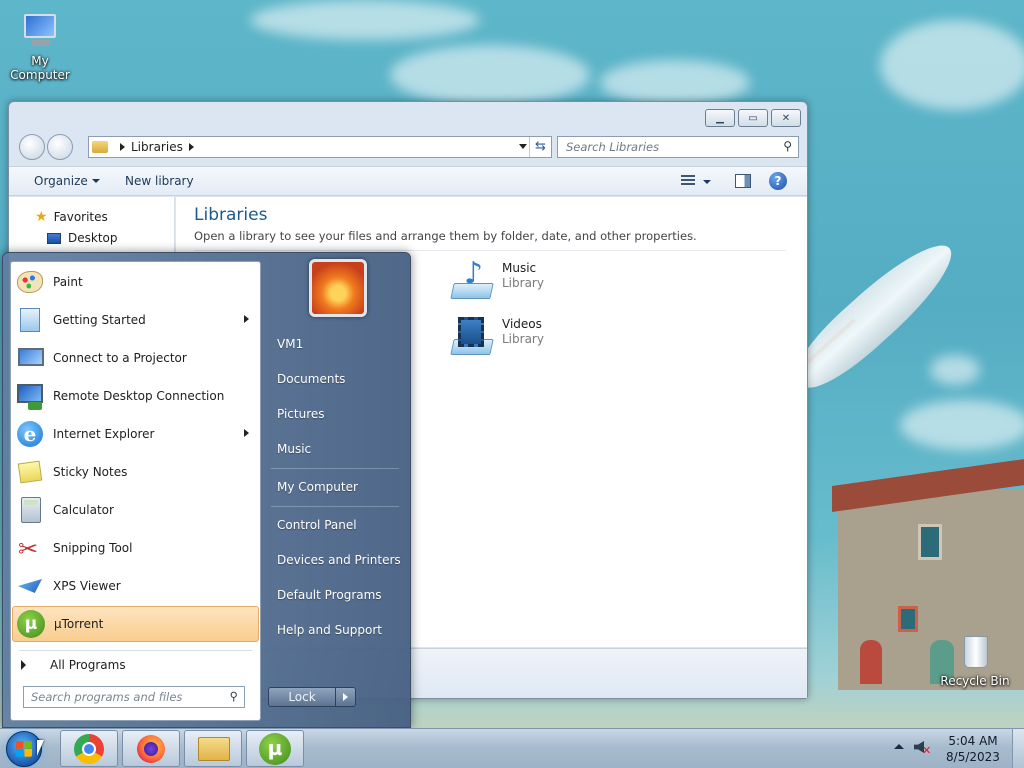  What do you see at coordinates (30, 320) in the screenshot?
I see `getting-started-icon` at bounding box center [30, 320].